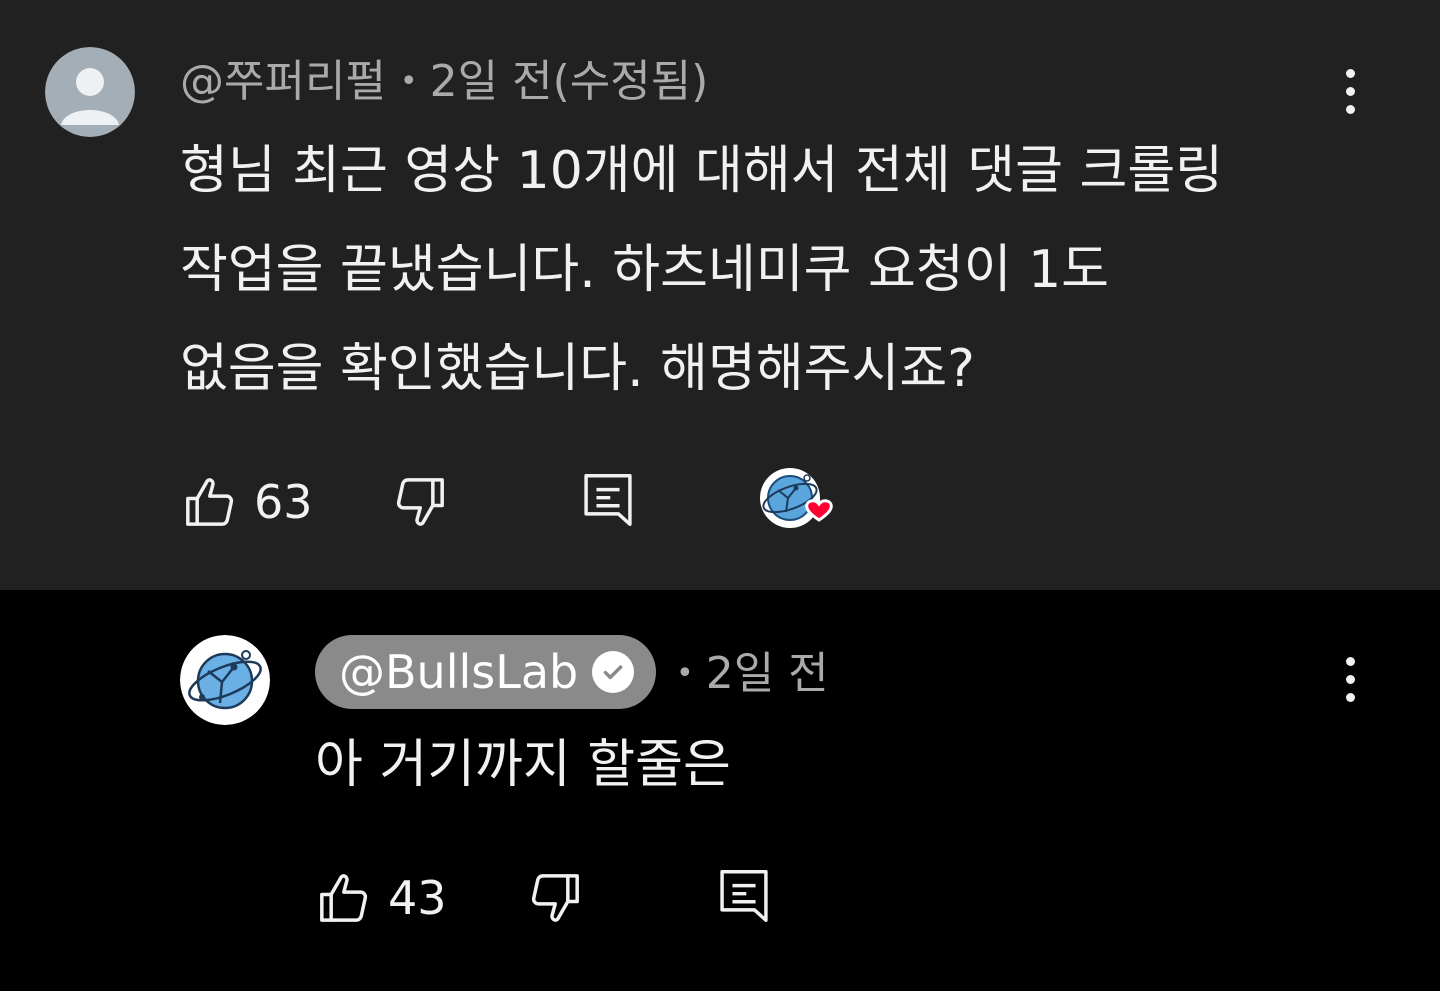 The width and height of the screenshot is (1440, 991). What do you see at coordinates (1350, 679) in the screenshot?
I see `reply-more-button` at bounding box center [1350, 679].